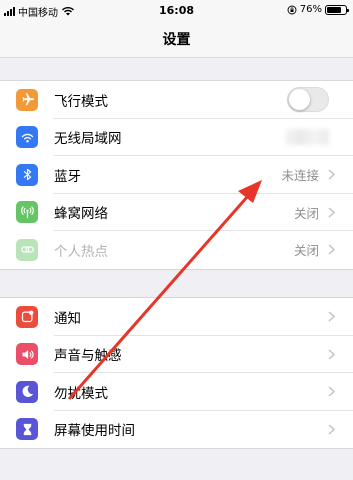  What do you see at coordinates (306, 213) in the screenshot?
I see `cellular-status-value: 关闭` at bounding box center [306, 213].